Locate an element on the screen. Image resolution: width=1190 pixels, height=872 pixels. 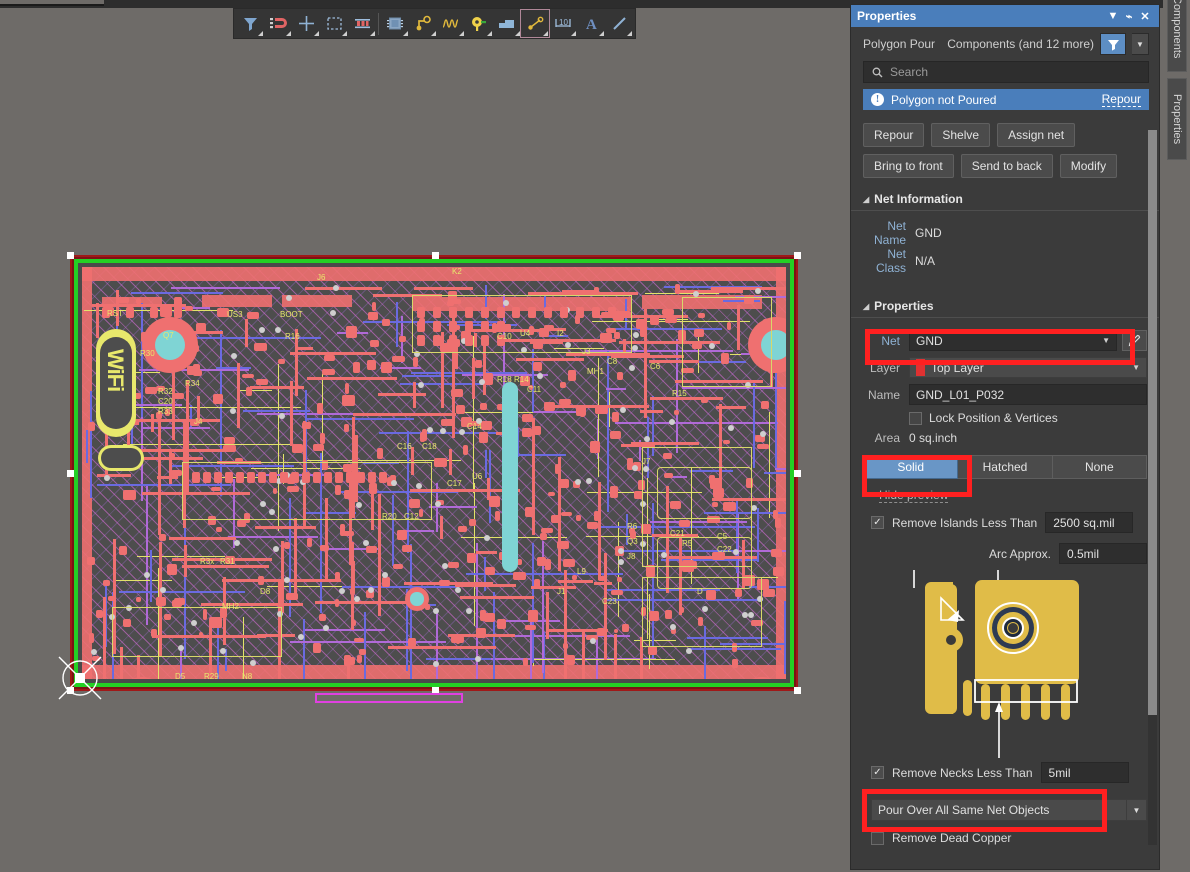
name-label: Name is located at coordinates (883, 394).